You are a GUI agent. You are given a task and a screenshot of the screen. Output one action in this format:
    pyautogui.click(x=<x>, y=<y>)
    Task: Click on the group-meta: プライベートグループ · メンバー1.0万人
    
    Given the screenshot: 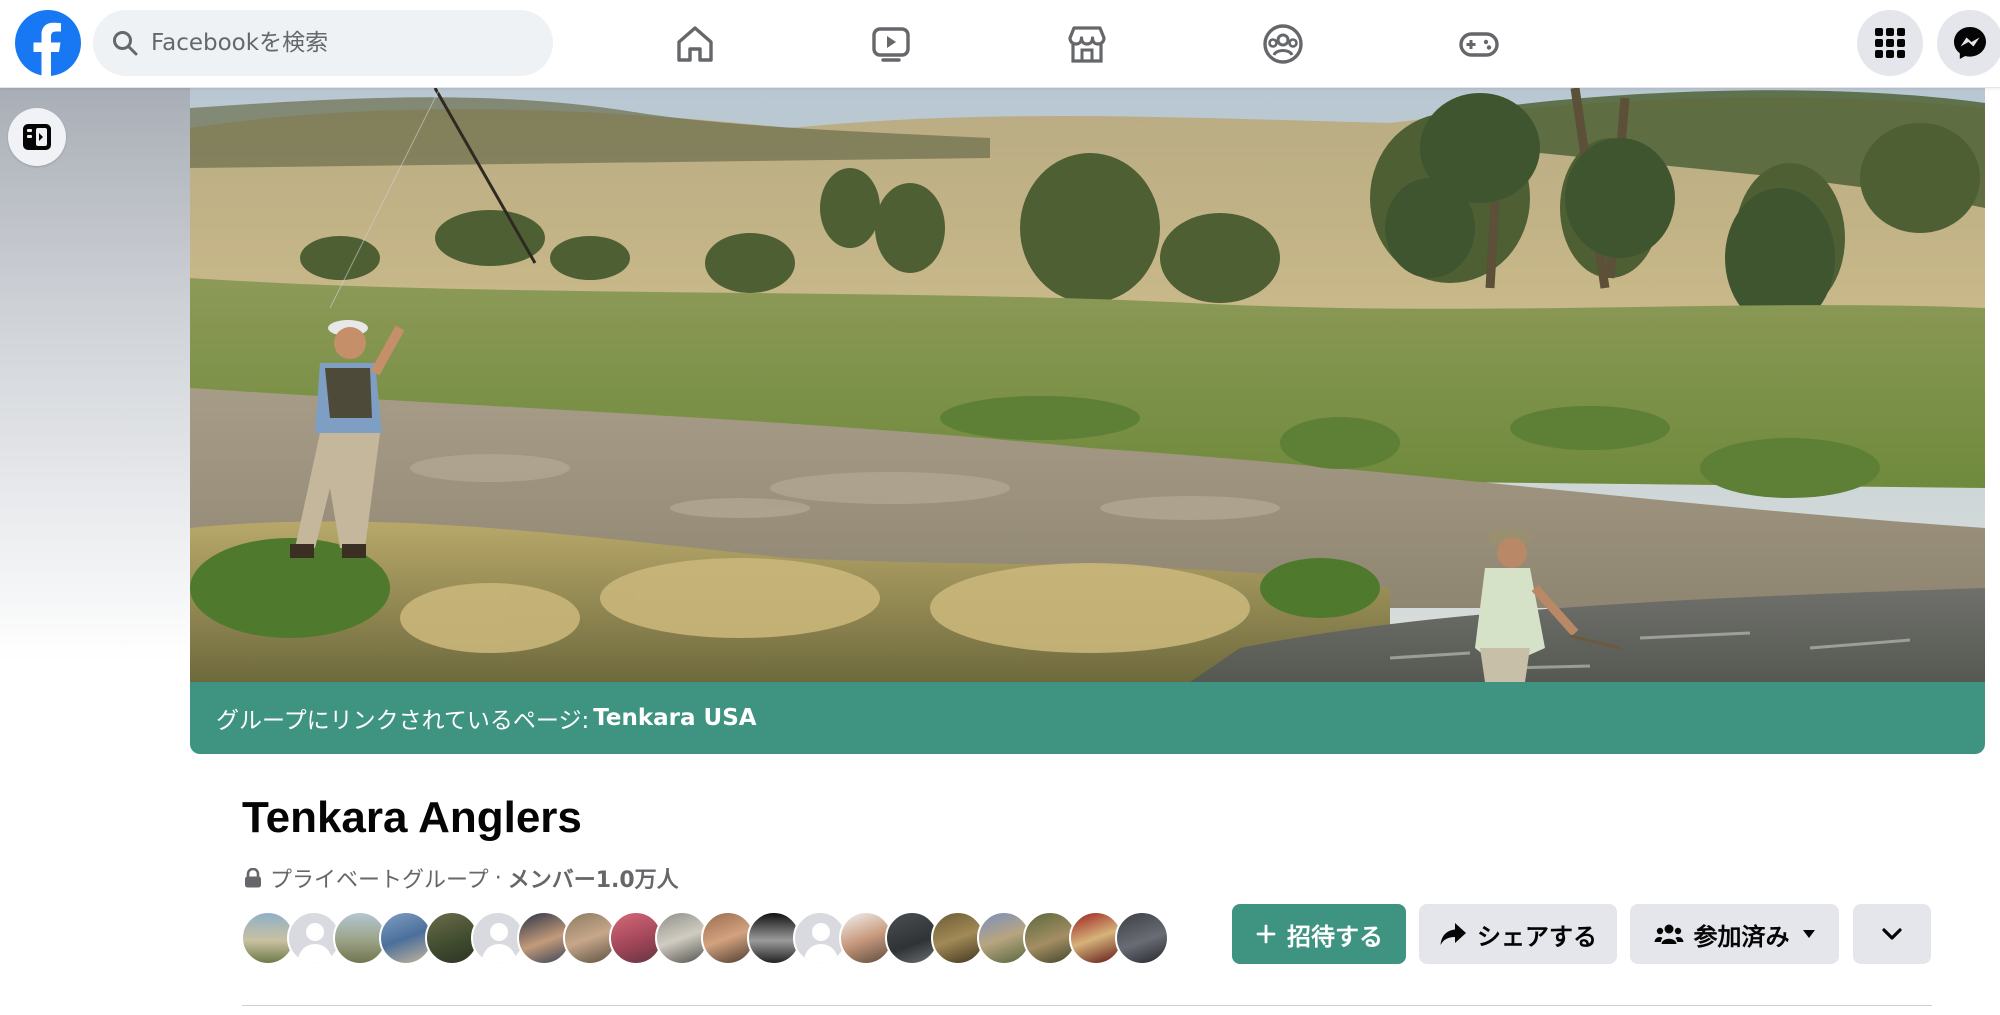 What is the action you would take?
    pyautogui.click(x=461, y=878)
    